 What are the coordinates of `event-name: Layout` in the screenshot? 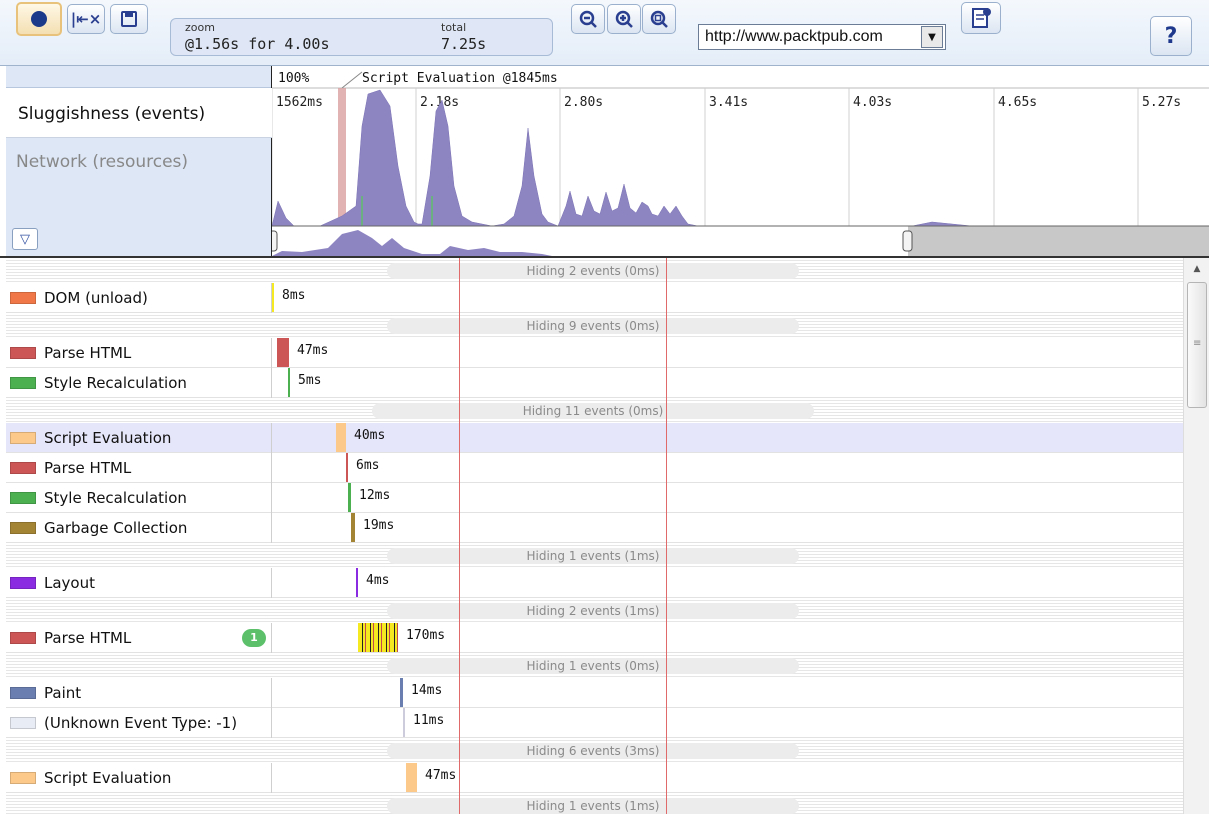 It's located at (69, 583).